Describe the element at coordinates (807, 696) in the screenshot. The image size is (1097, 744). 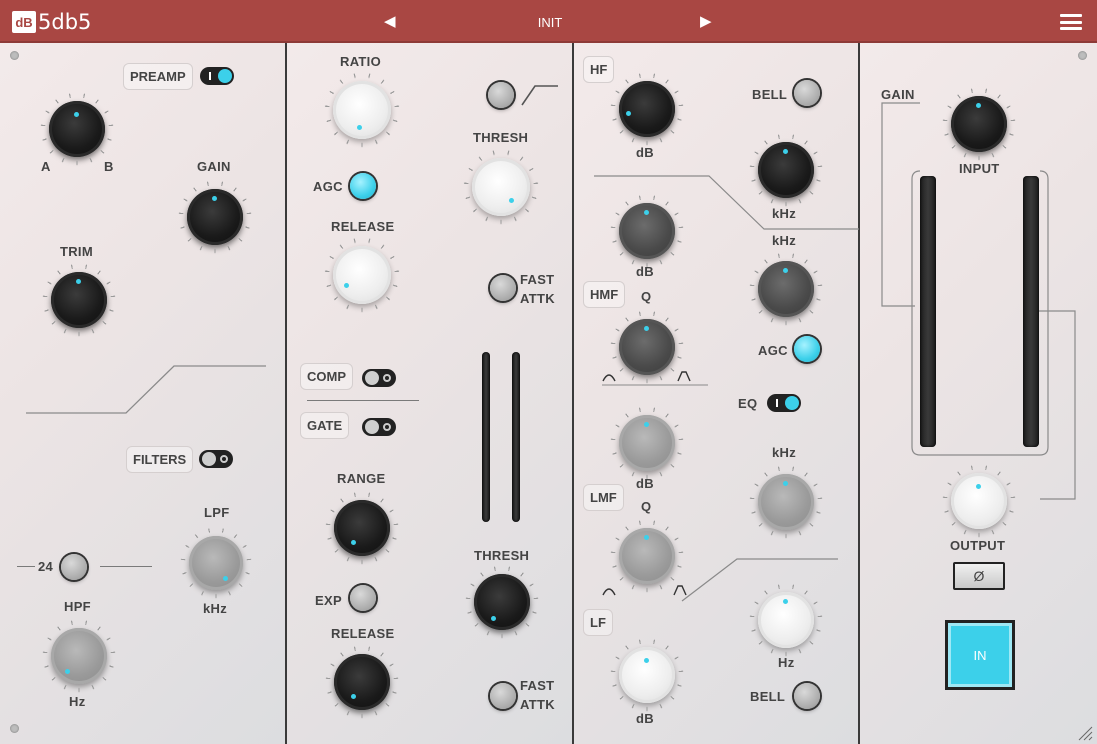
I see `lf-bell-button` at that location.